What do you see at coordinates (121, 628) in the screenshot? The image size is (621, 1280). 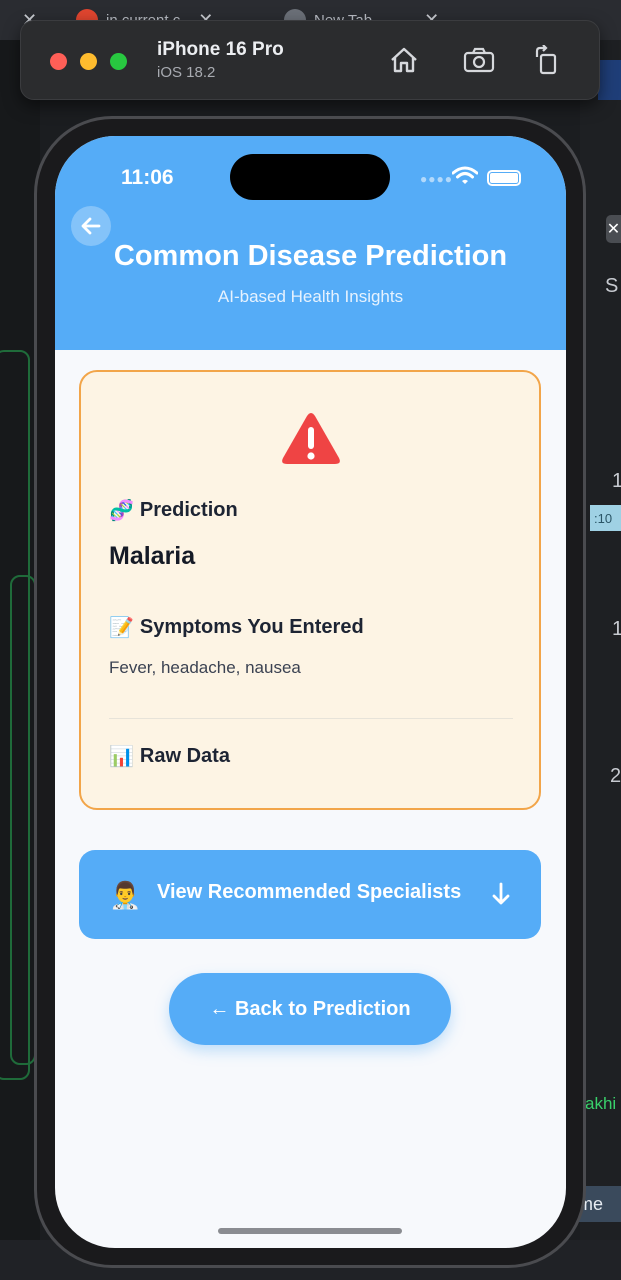 I see `memo-icon: 📝` at bounding box center [121, 628].